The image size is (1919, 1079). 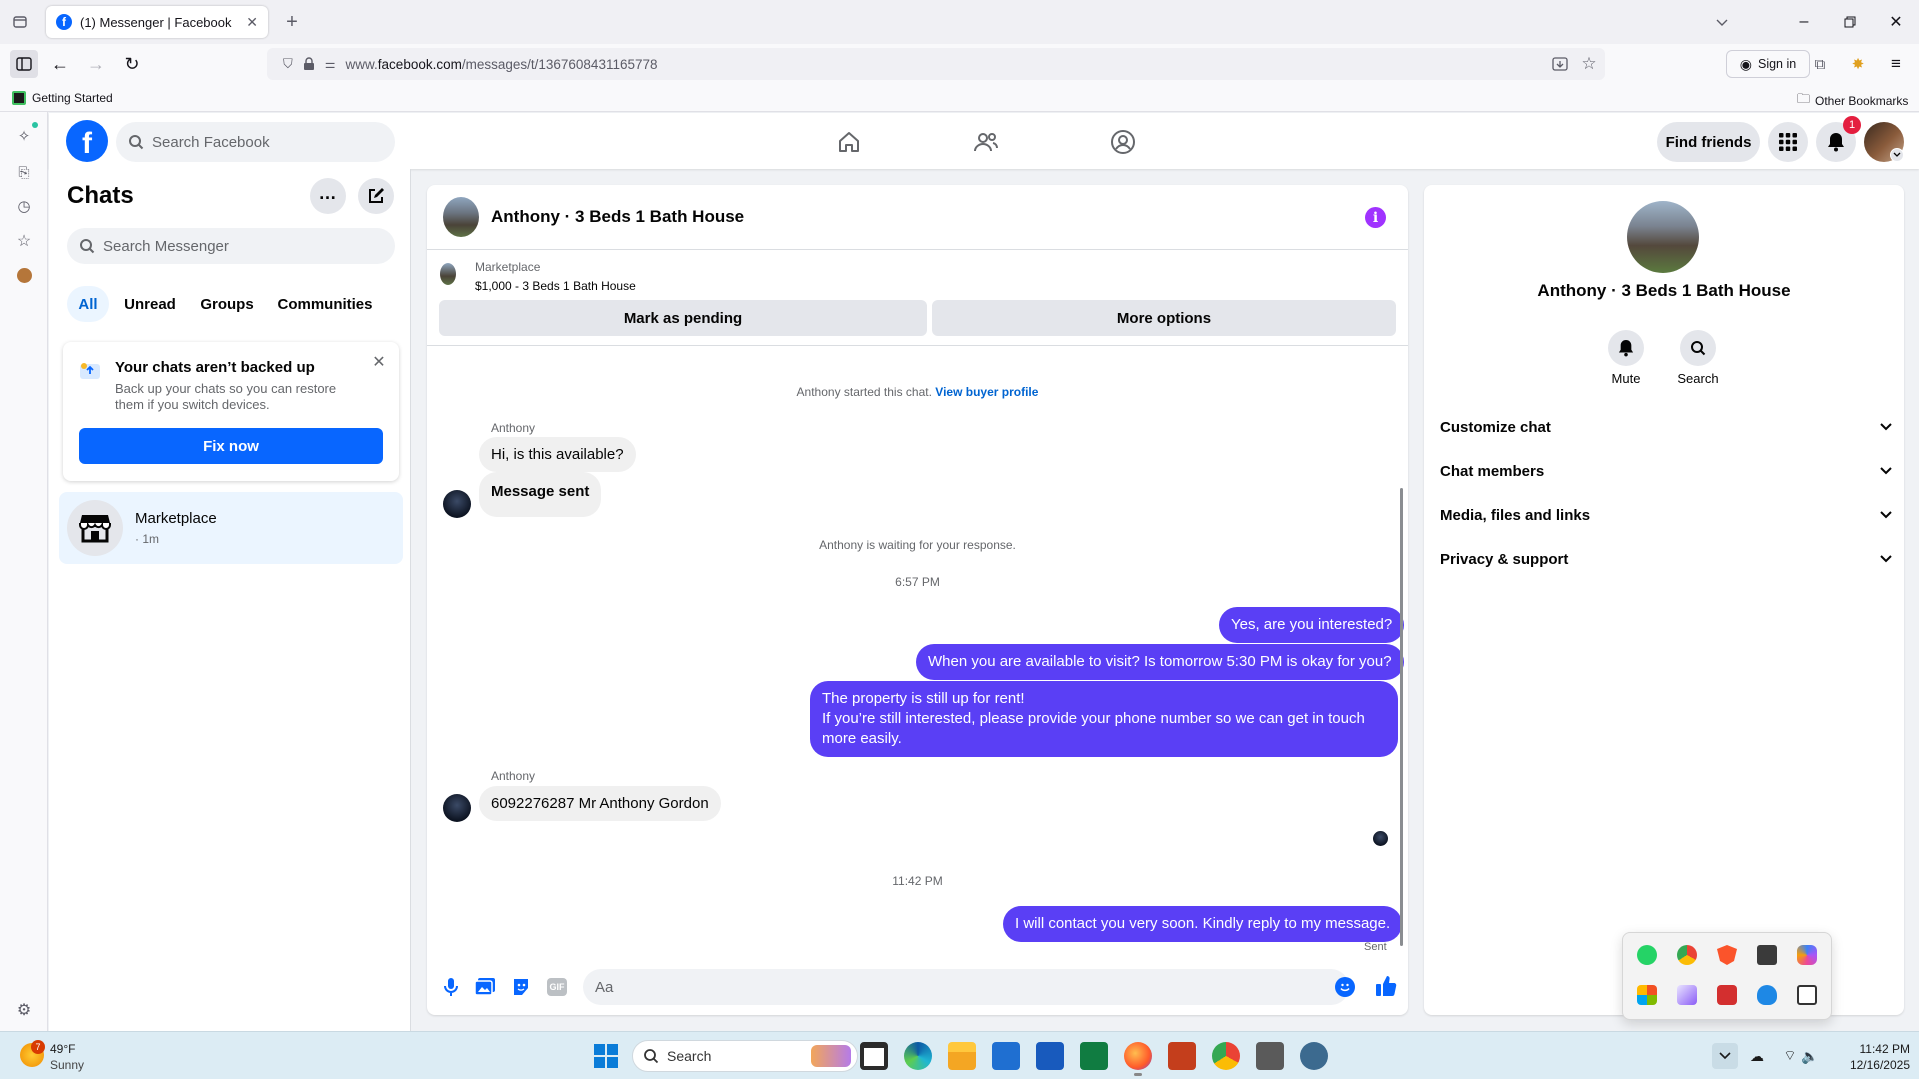 I want to click on view-buyer-profile-link: View buyer profile, so click(x=986, y=392).